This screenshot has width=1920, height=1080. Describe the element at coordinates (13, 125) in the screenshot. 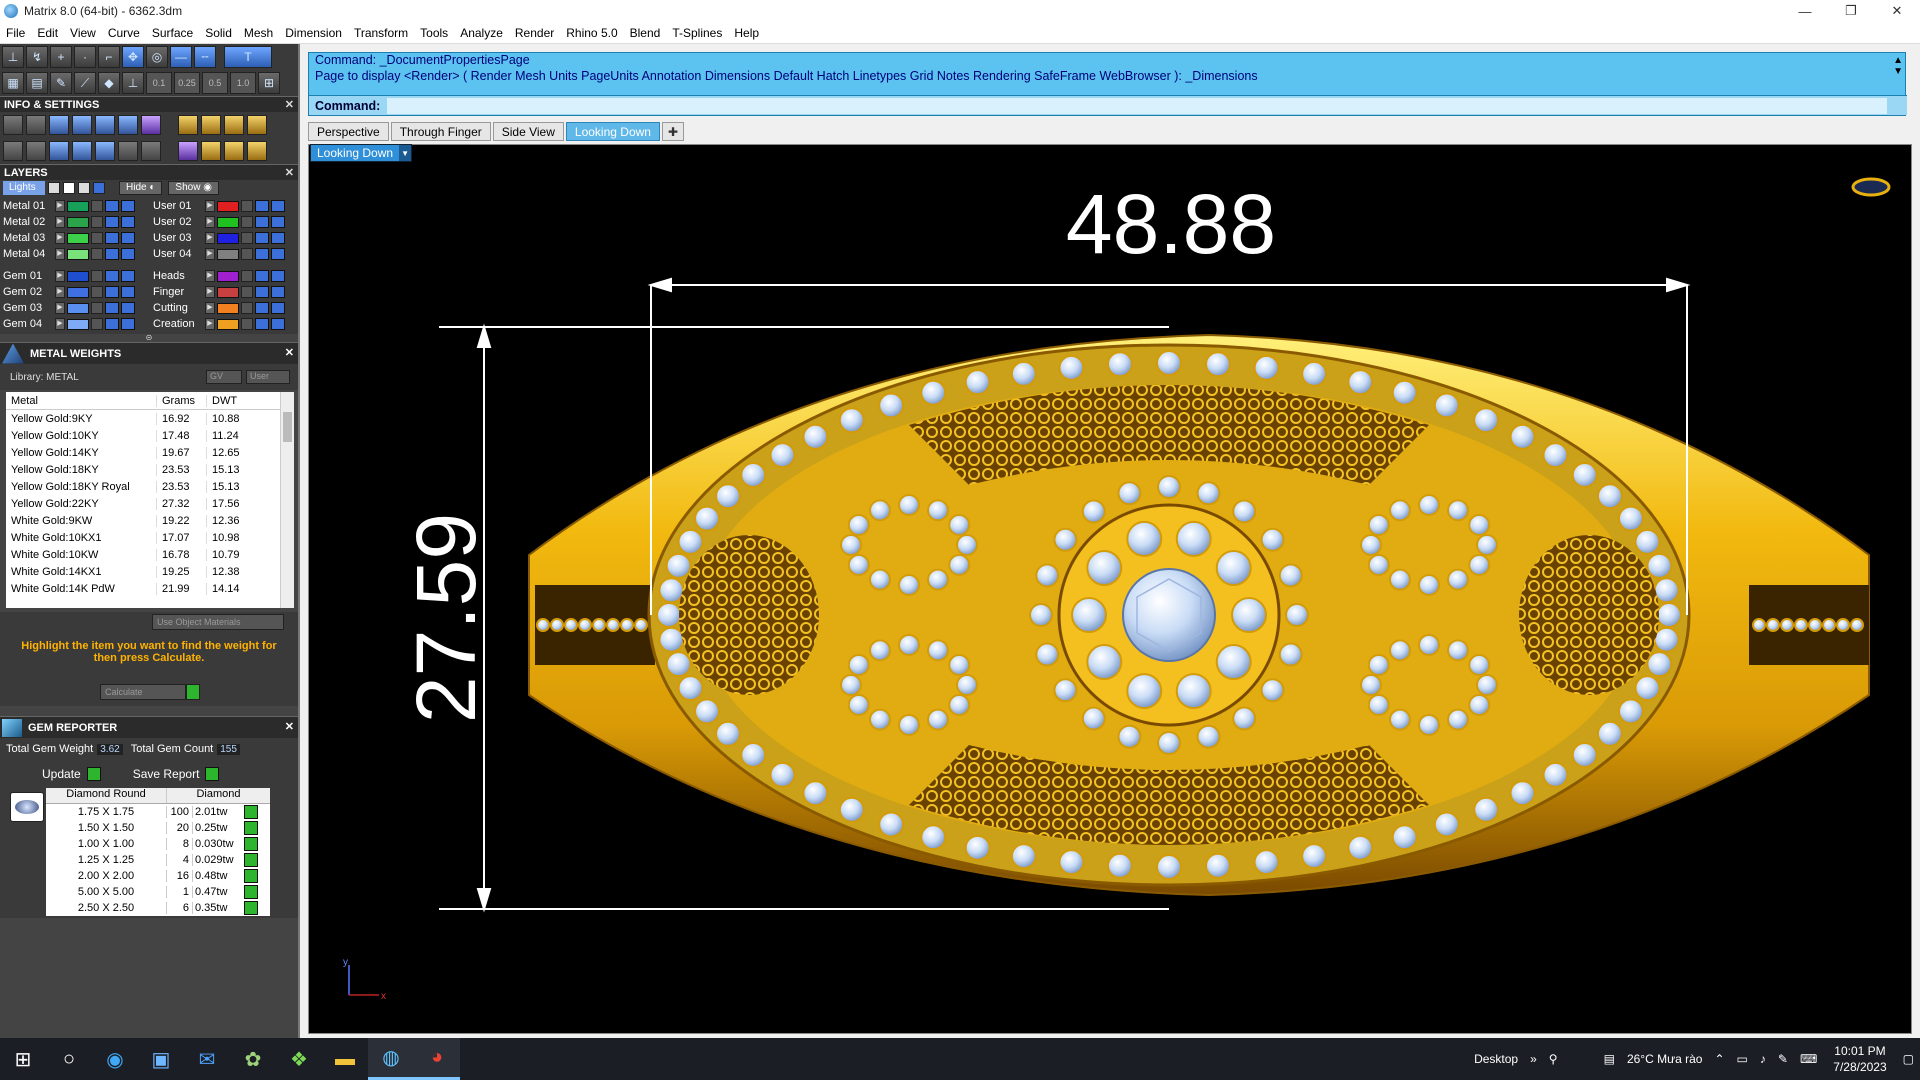

I see `settings-gear-icon` at that location.